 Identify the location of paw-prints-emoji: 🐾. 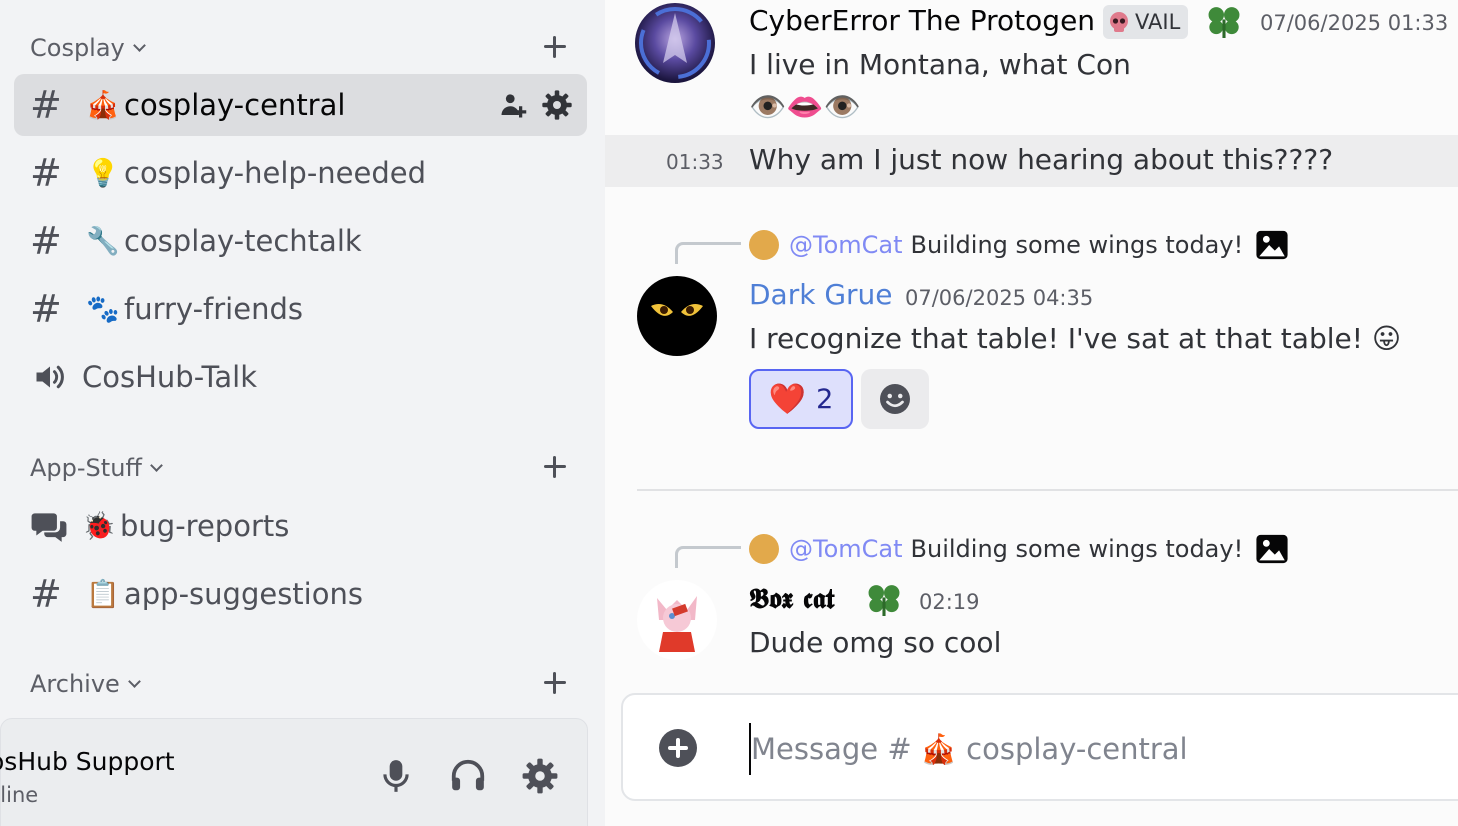
(103, 309).